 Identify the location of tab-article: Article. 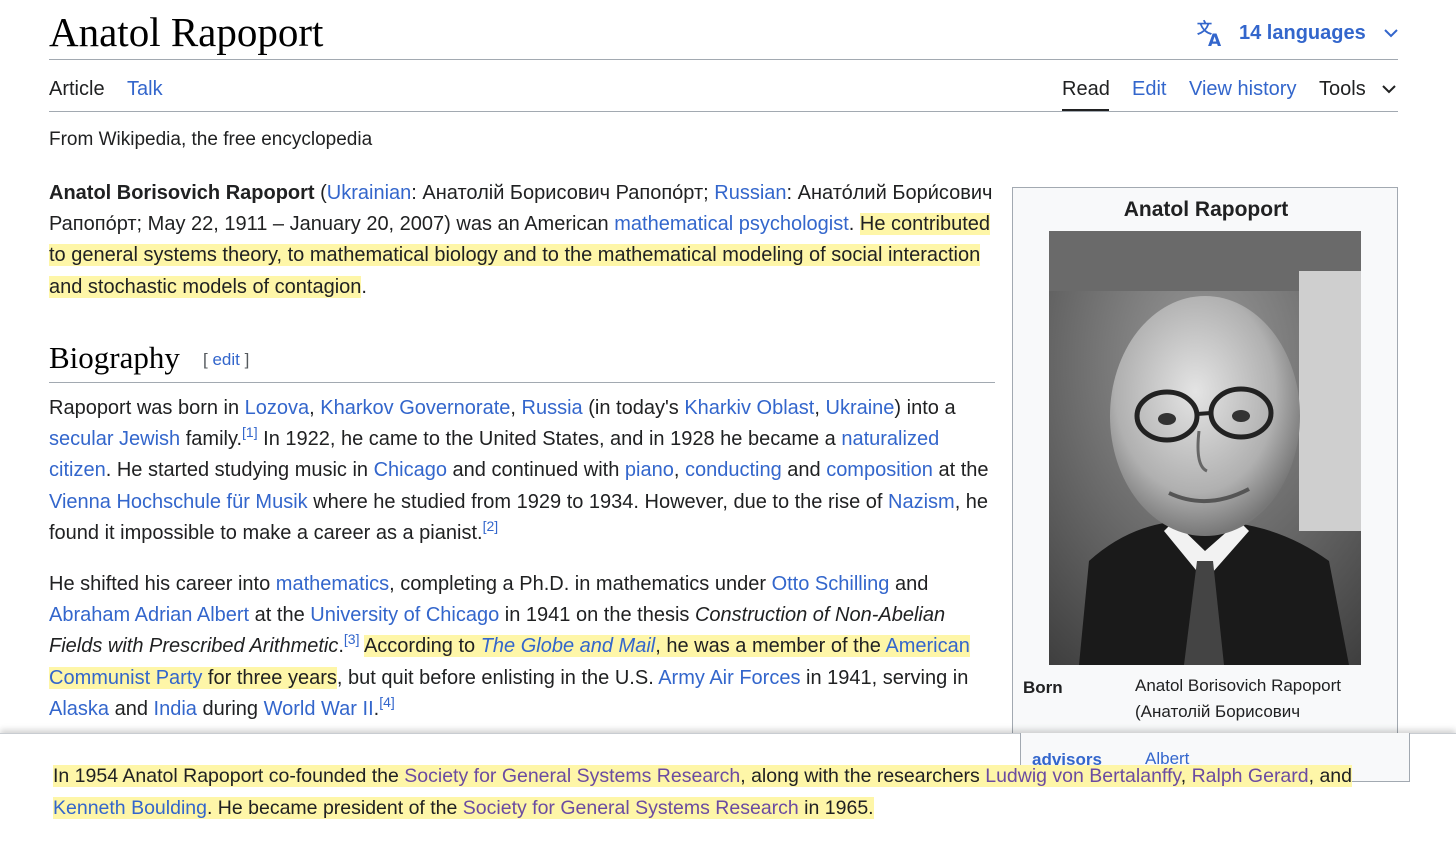
(77, 89).